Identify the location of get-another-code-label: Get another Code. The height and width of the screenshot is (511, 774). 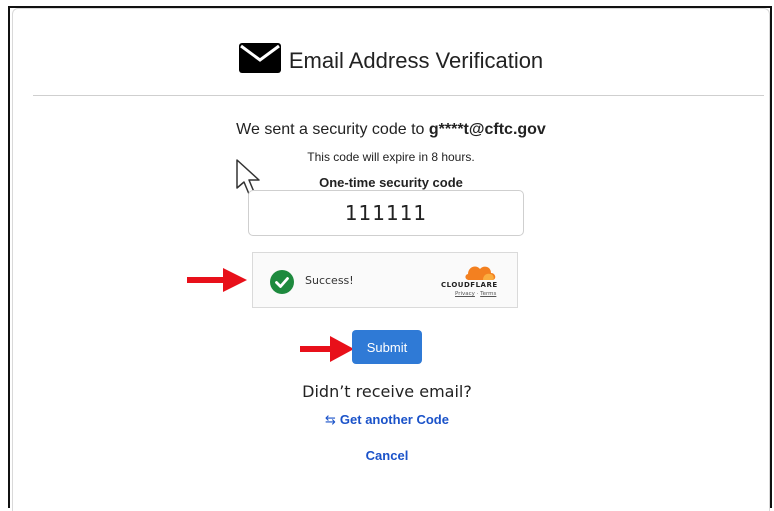
(394, 419).